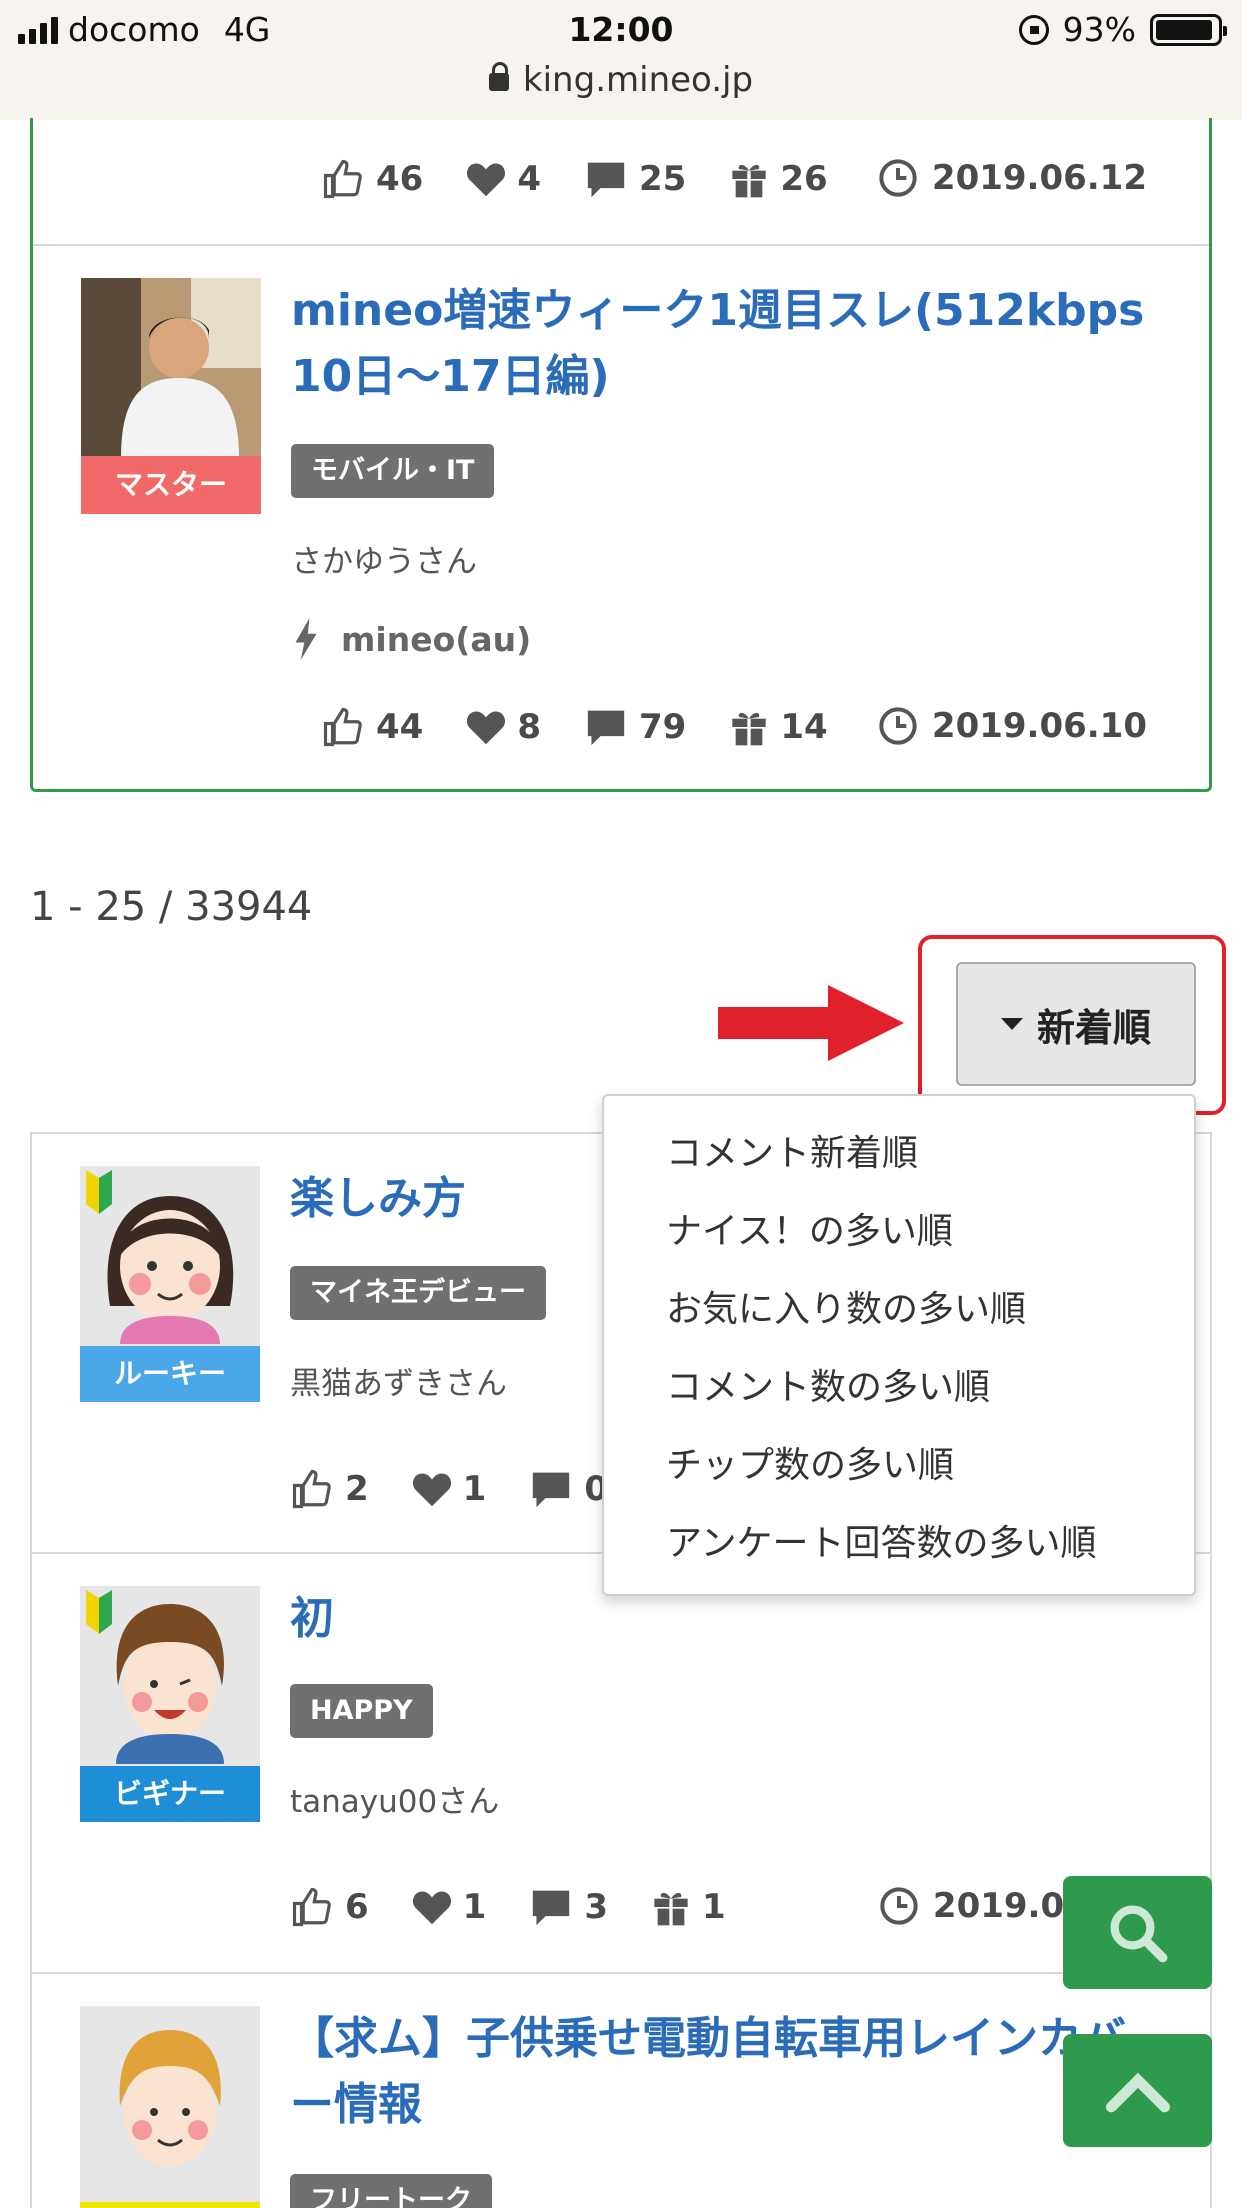 This screenshot has width=1242, height=2208. What do you see at coordinates (828, 1384) in the screenshot?
I see `sort-option-most-comments: コメント数の多い順` at bounding box center [828, 1384].